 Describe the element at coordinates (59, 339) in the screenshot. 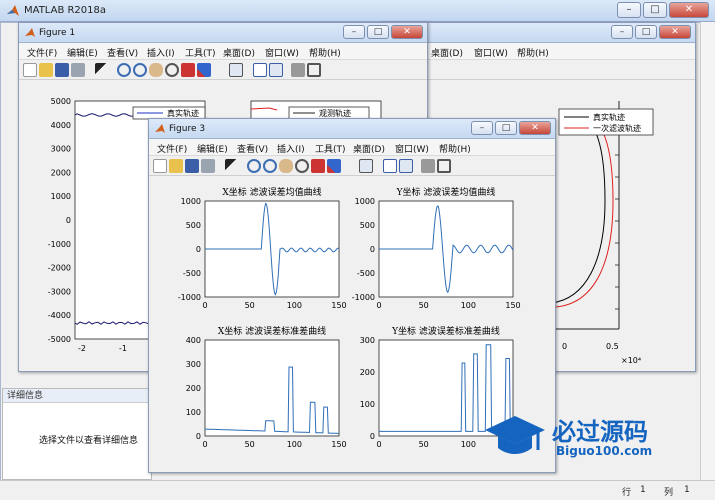

I see `y-tick-label: -5000` at that location.